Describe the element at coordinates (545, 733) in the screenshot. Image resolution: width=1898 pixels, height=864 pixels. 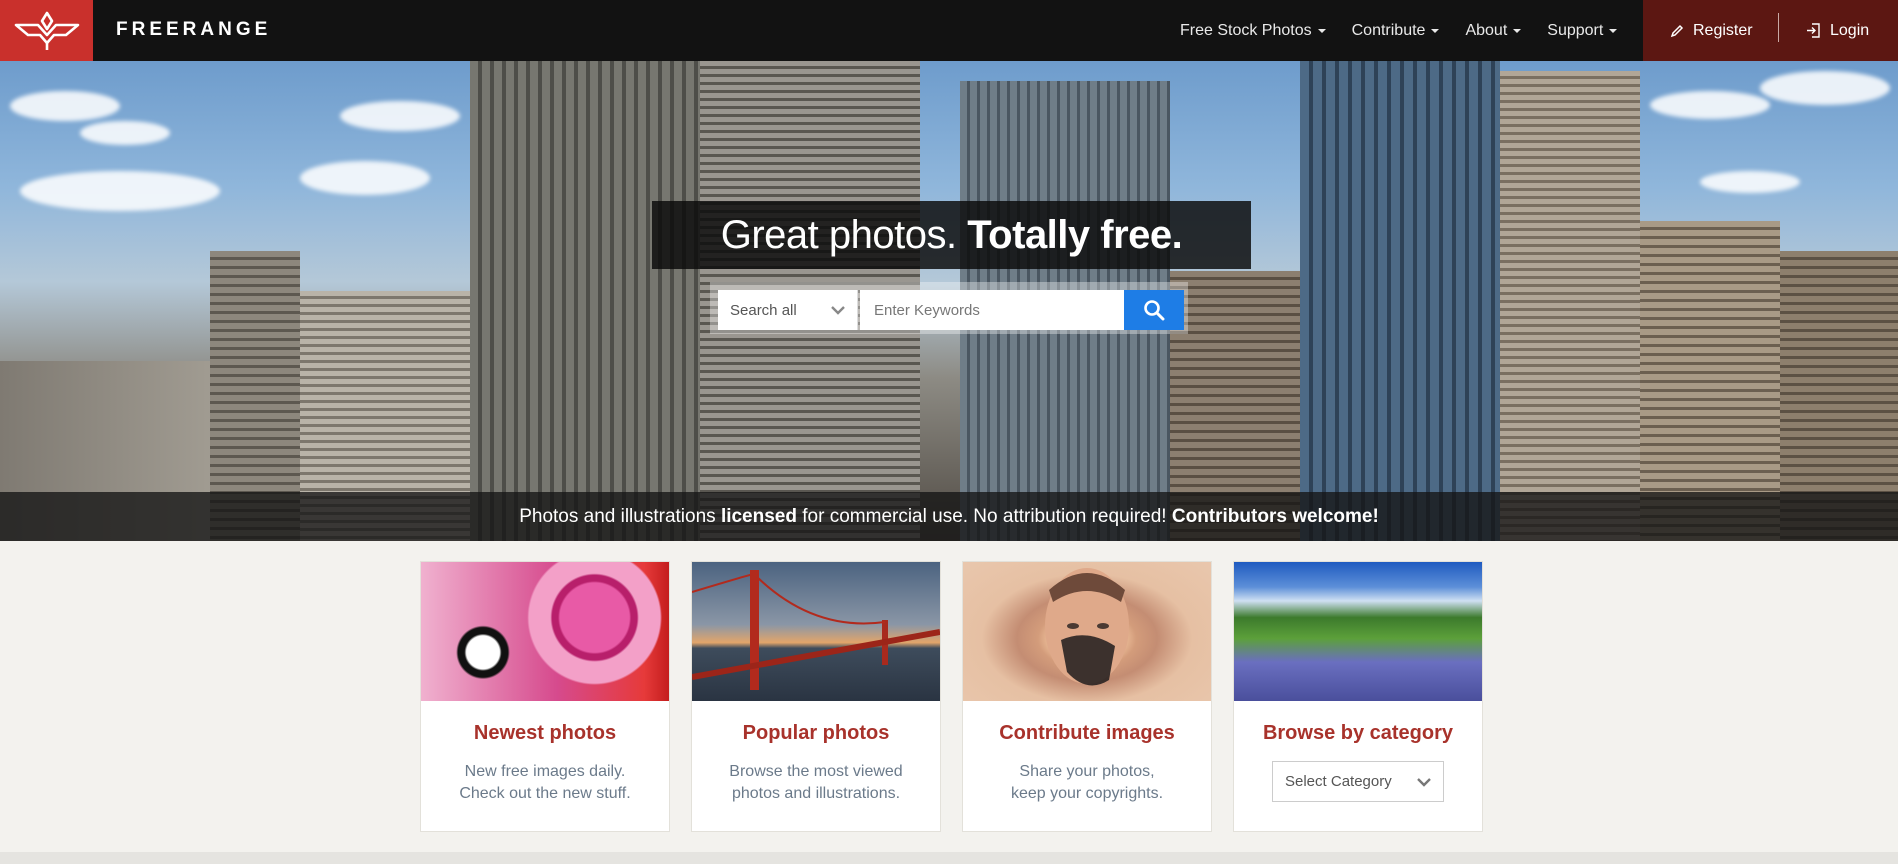
I see `card-title: Newest photos` at that location.